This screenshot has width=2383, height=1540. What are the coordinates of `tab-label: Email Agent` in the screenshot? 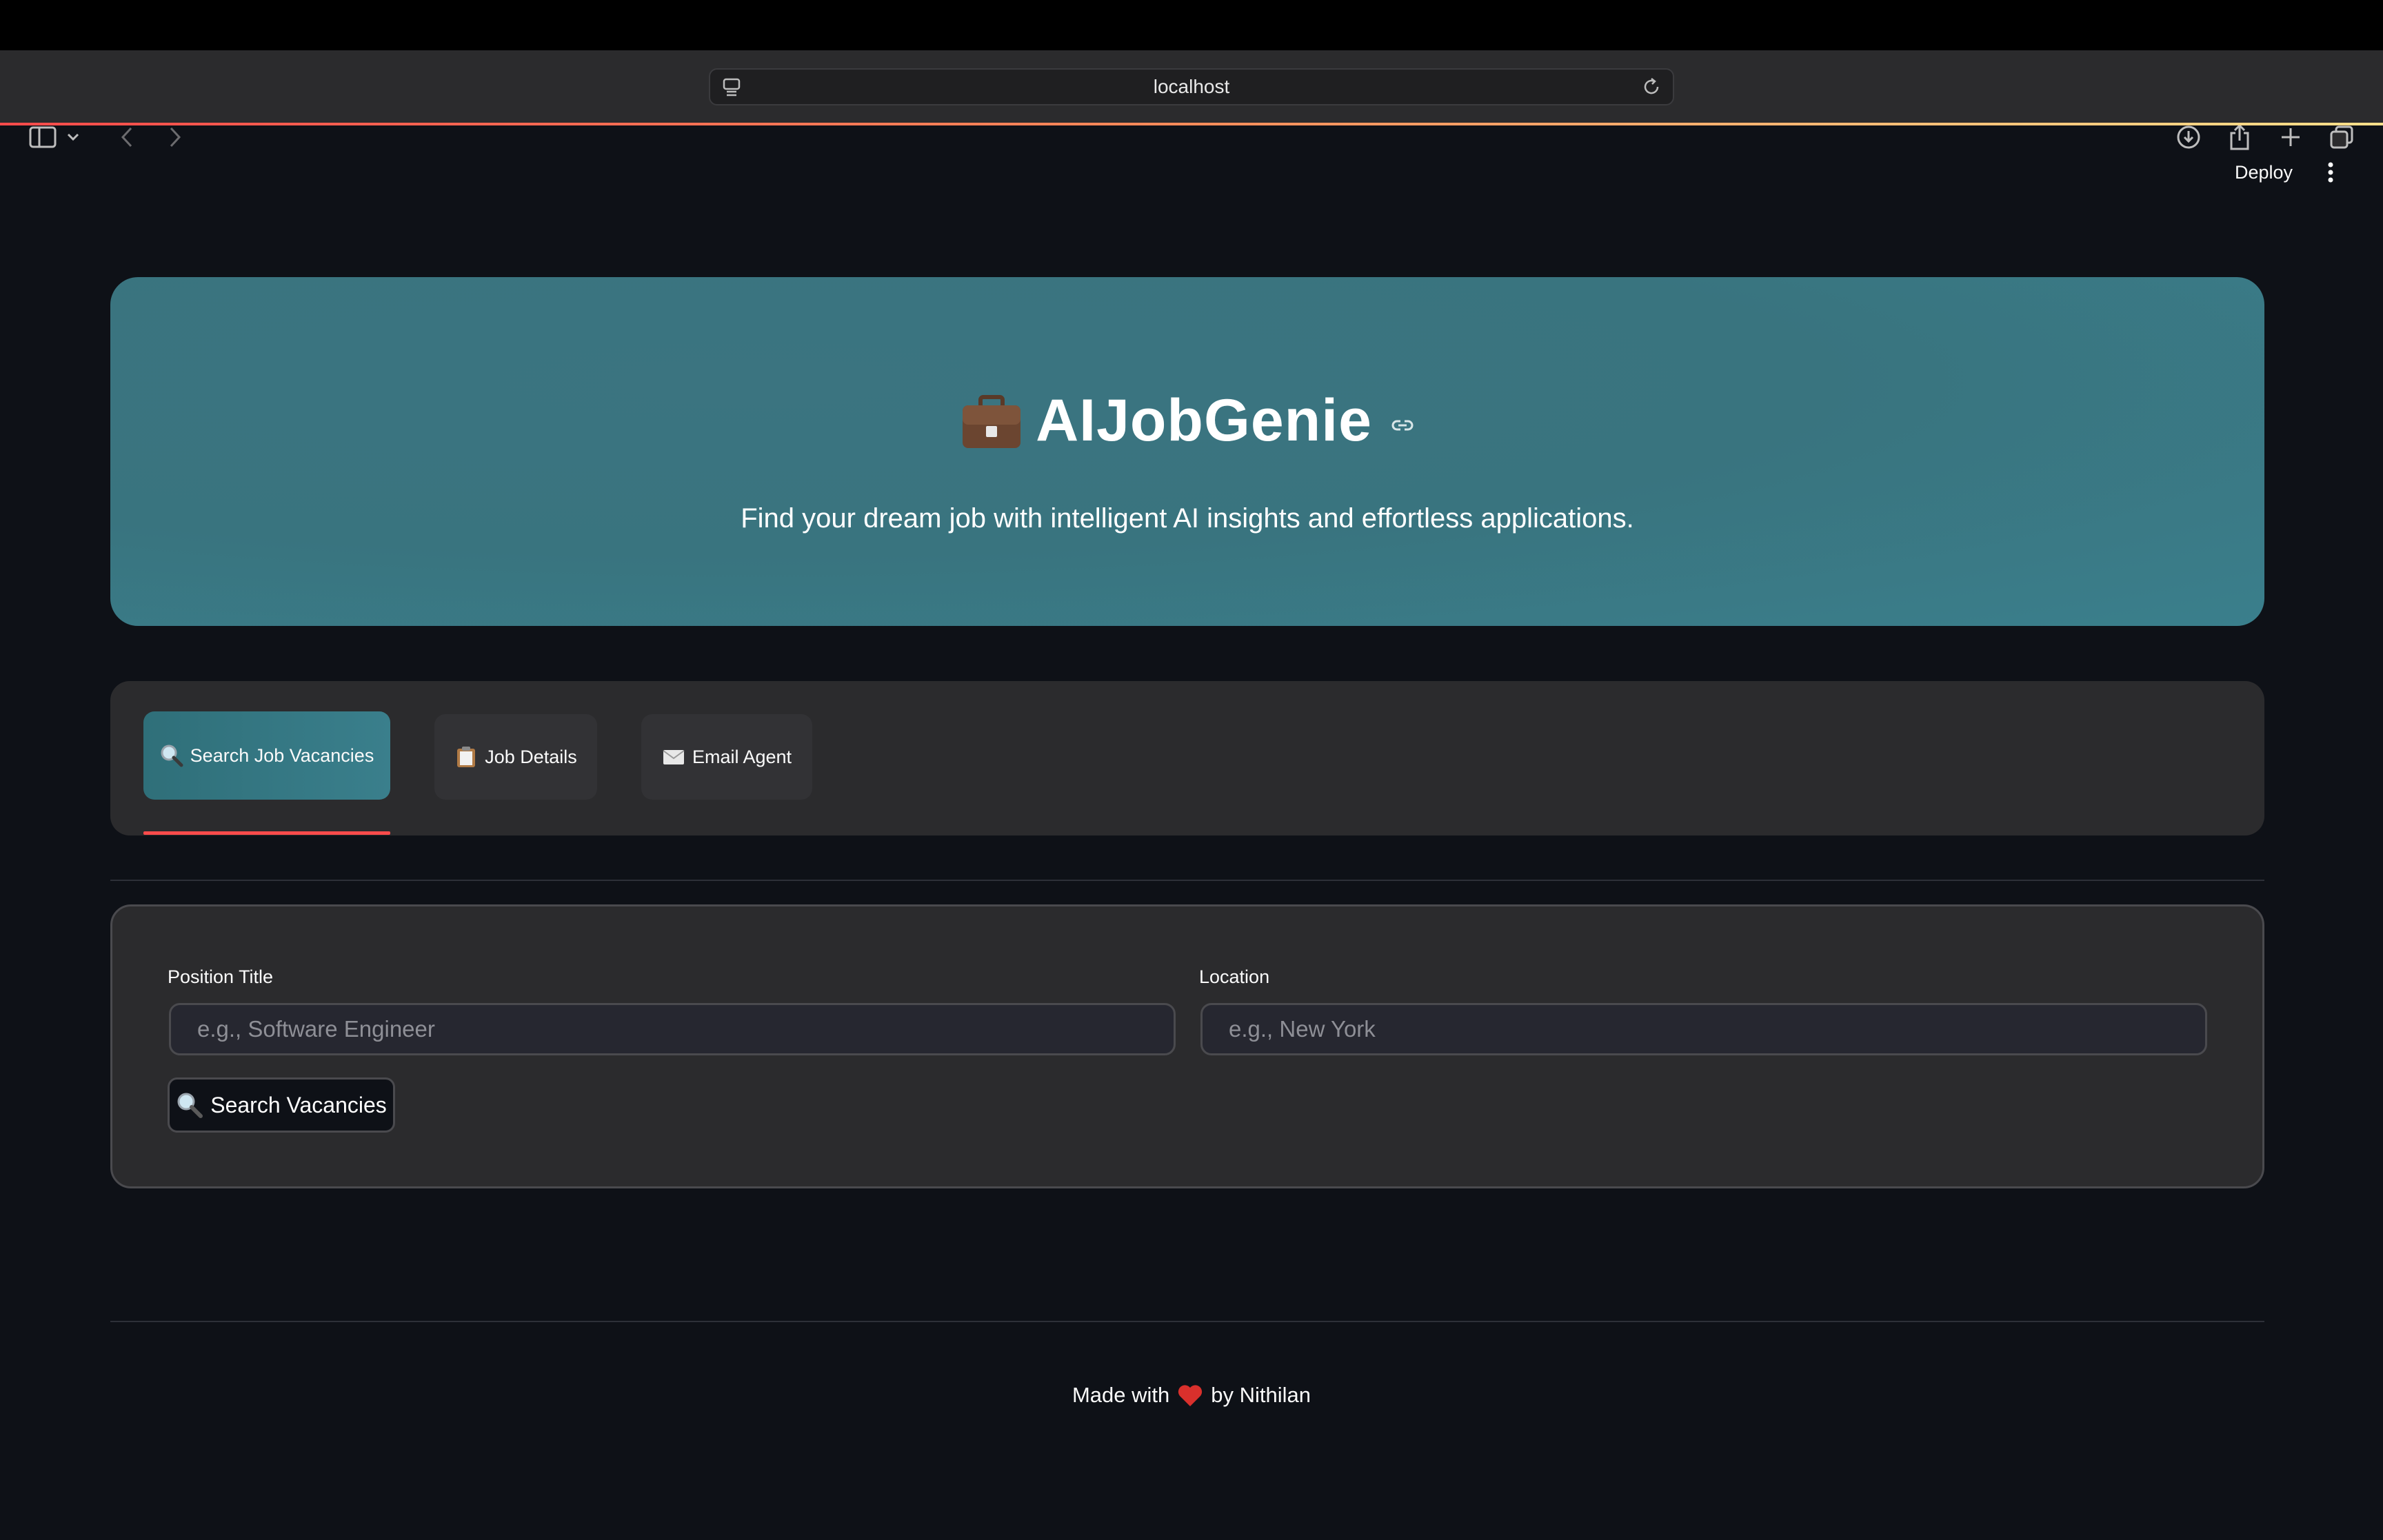 It's located at (742, 756).